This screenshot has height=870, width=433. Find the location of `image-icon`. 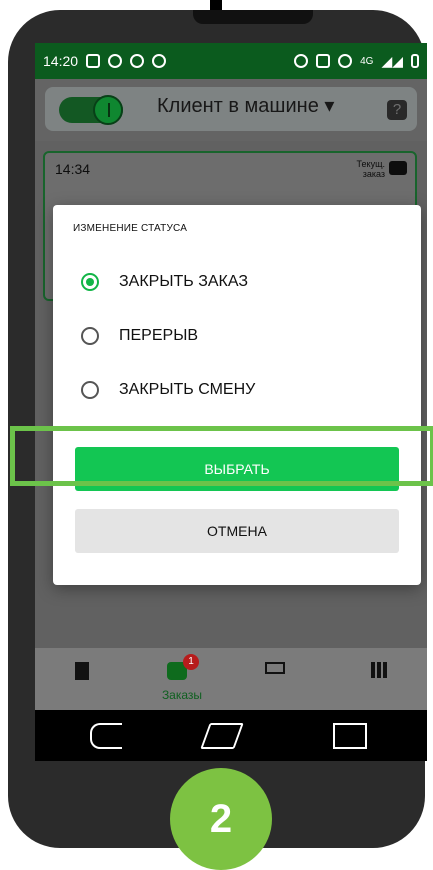

image-icon is located at coordinates (93, 61).